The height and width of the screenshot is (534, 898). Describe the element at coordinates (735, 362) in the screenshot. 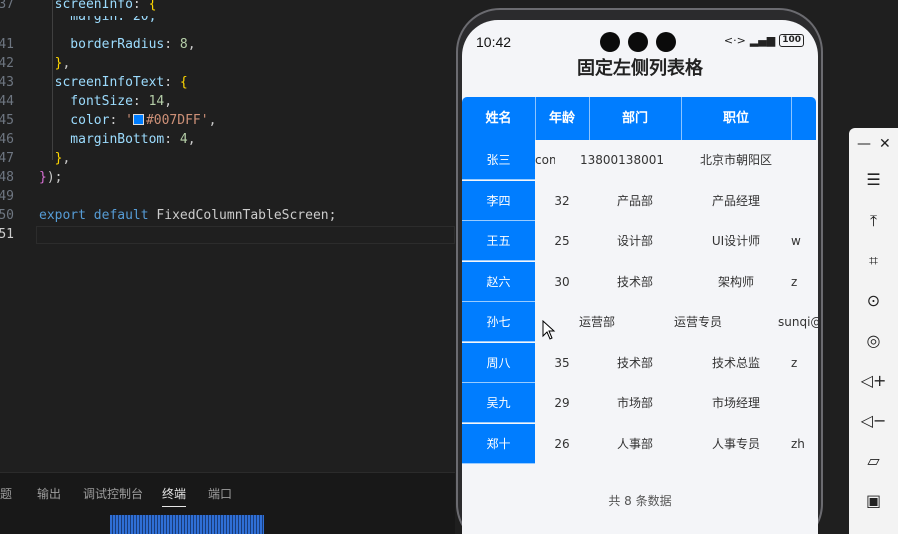

I see `table-cell: 技术总监` at that location.